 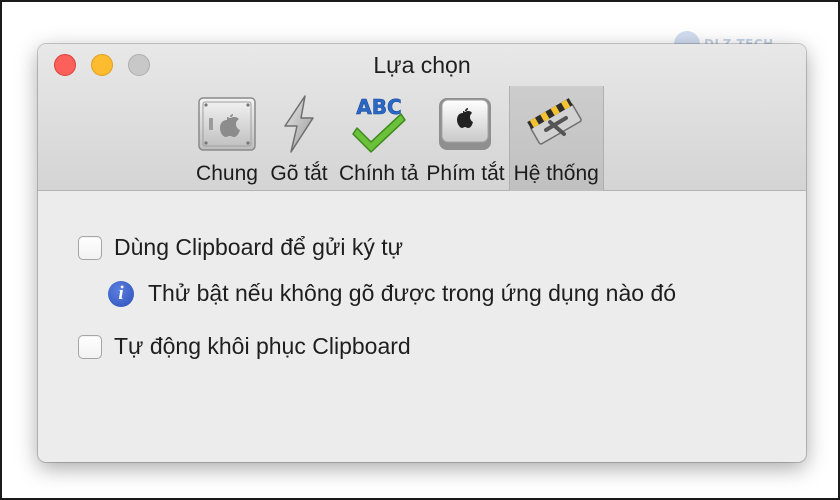 What do you see at coordinates (378, 124) in the screenshot?
I see `abc-check-icon: ABC` at bounding box center [378, 124].